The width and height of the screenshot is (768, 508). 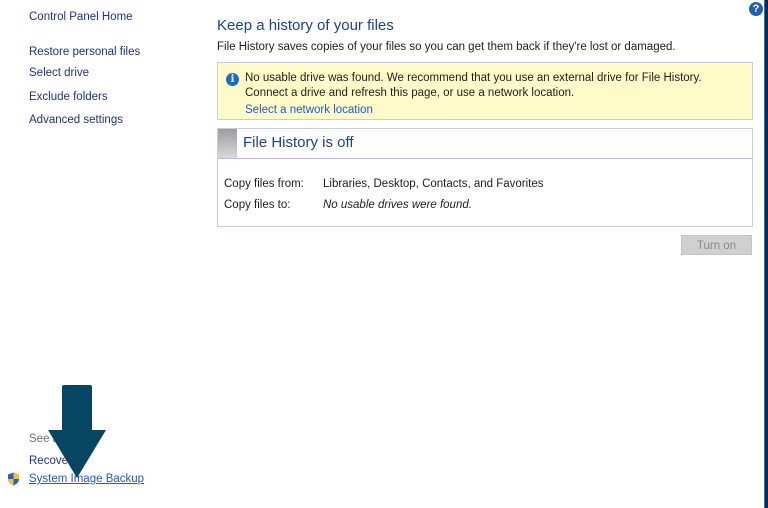 I want to click on select-network-location-link: Select a network location, so click(x=309, y=110).